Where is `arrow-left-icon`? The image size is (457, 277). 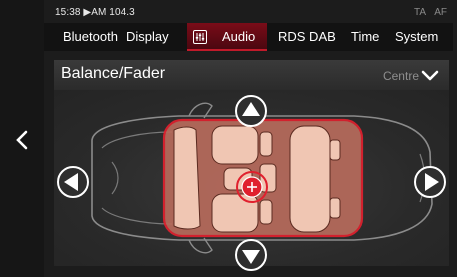
arrow-left-icon is located at coordinates (73, 182).